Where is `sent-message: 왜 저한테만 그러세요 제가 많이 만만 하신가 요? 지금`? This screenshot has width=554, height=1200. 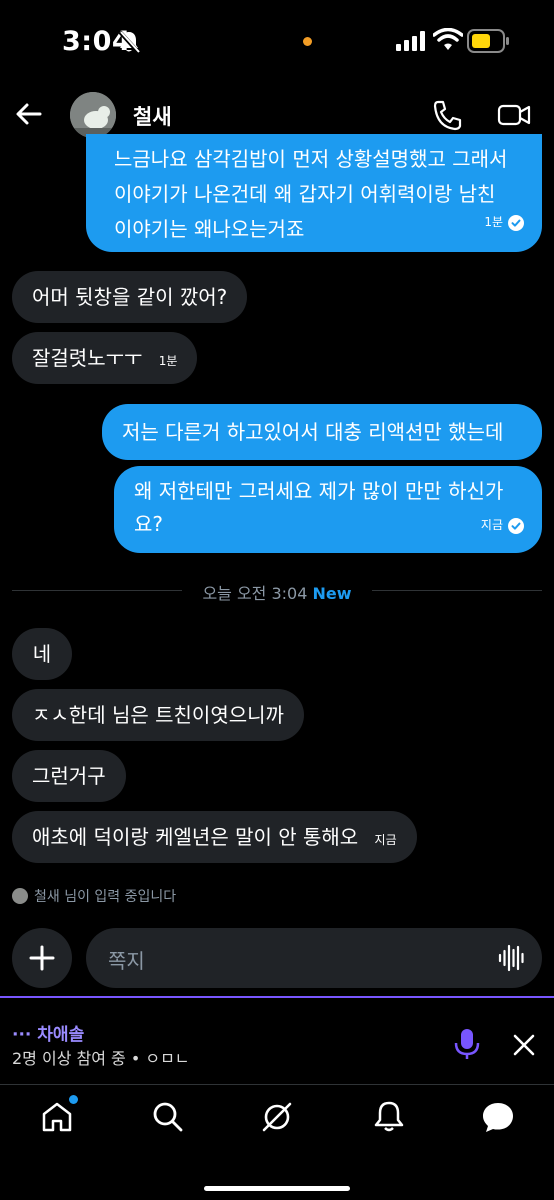
sent-message: 왜 저한테만 그러세요 제가 많이 만만 하신가 요? 지금 is located at coordinates (328, 509).